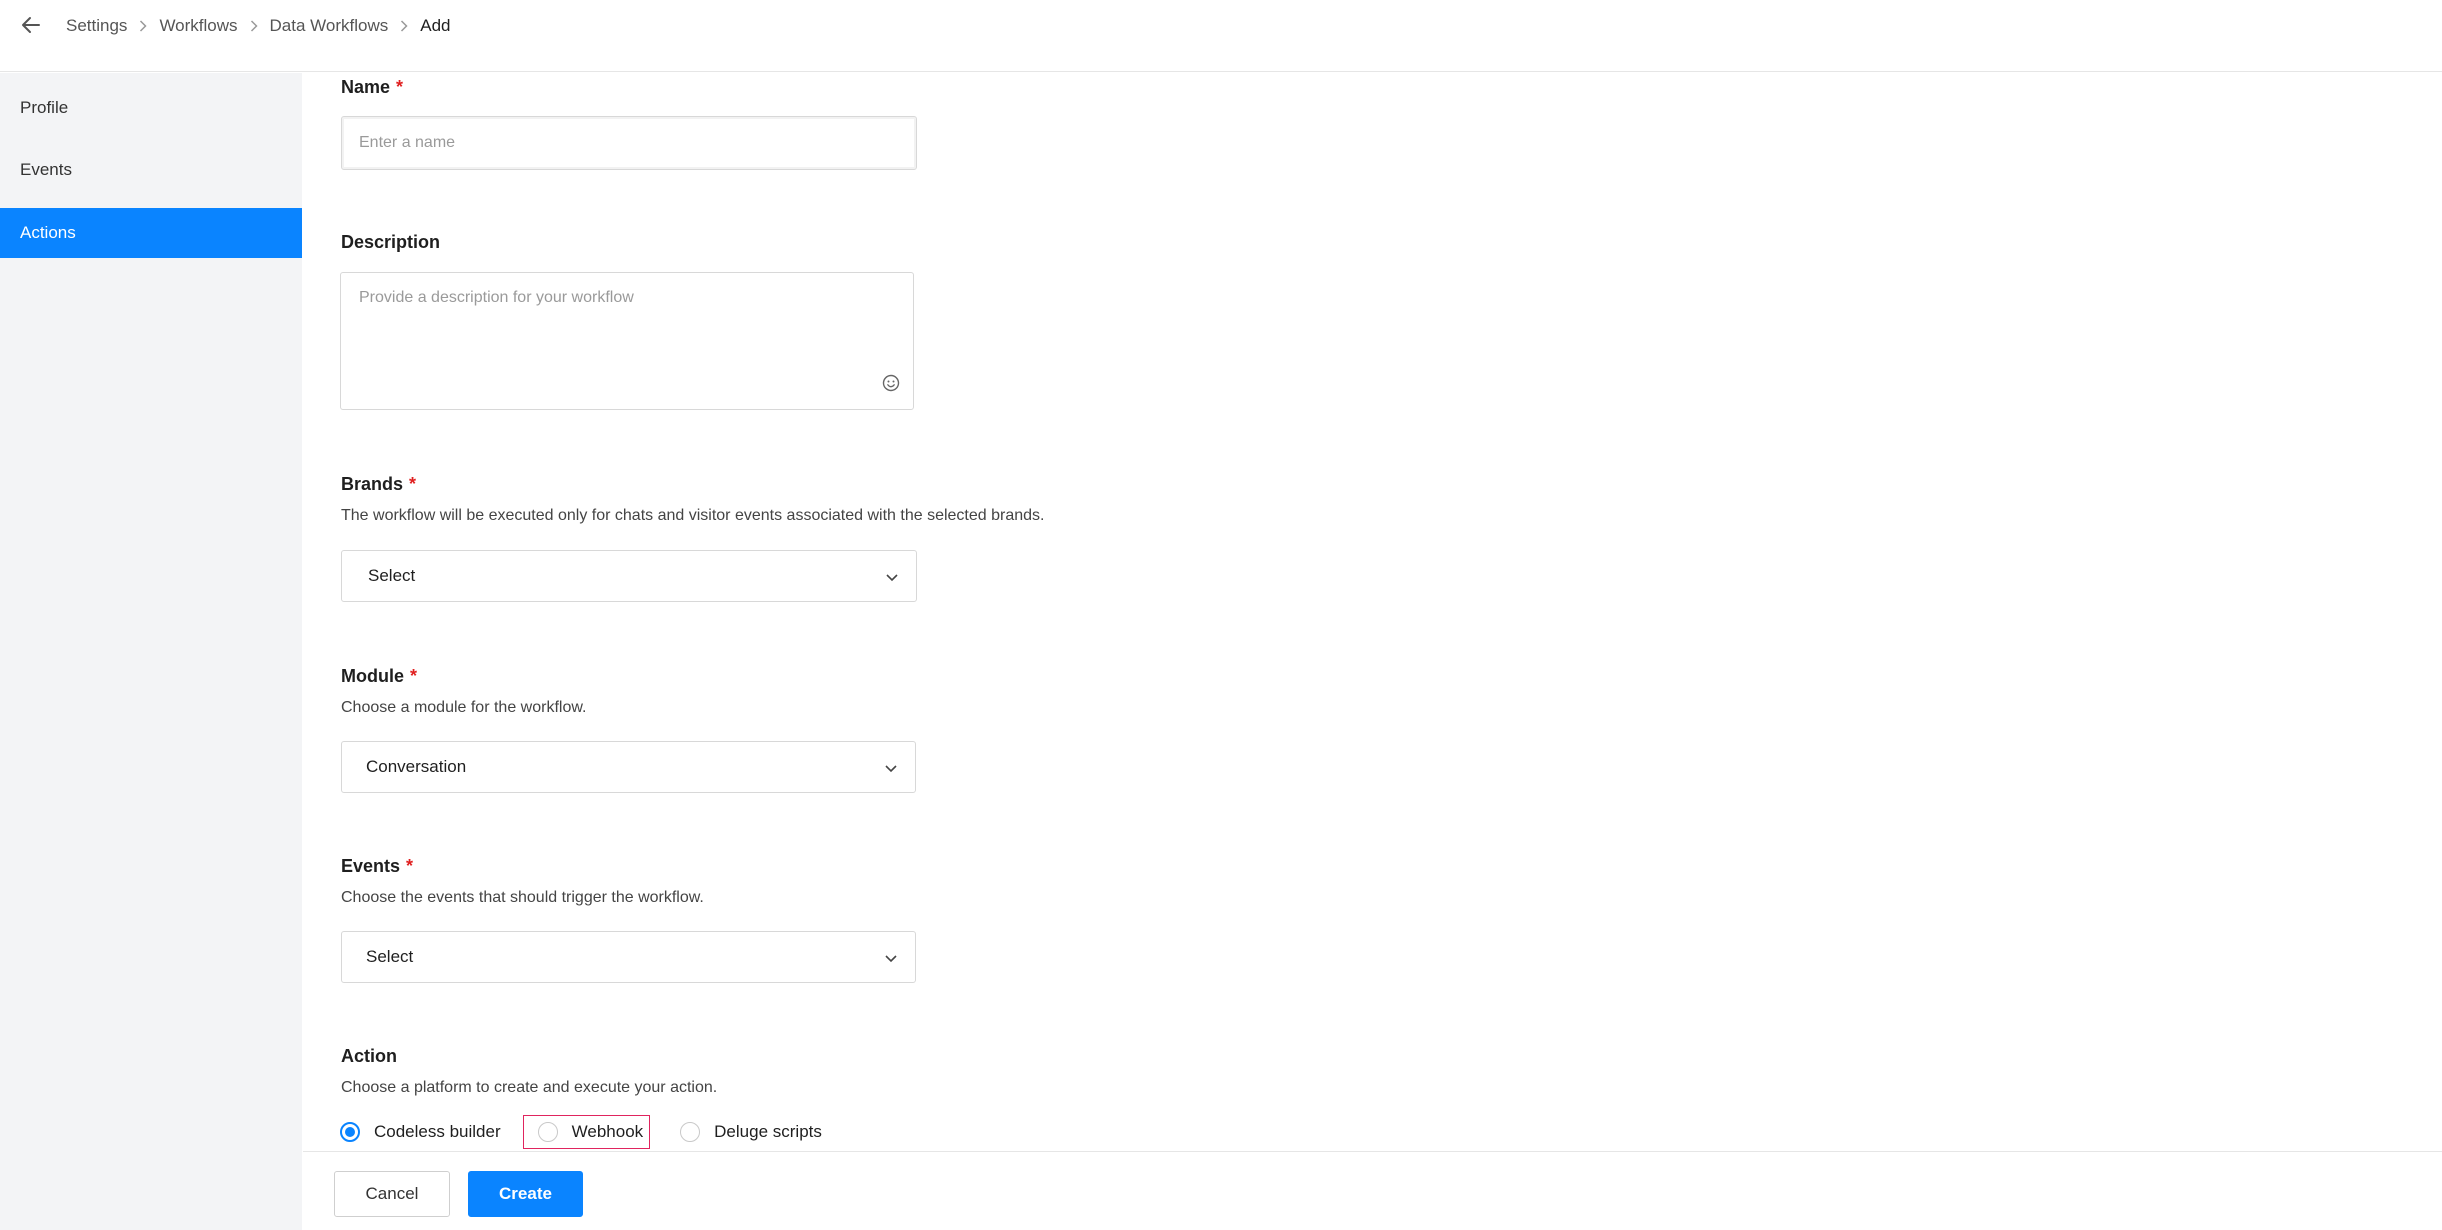 This screenshot has width=2442, height=1230. Describe the element at coordinates (392, 575) in the screenshot. I see `brands-select-value: Select` at that location.